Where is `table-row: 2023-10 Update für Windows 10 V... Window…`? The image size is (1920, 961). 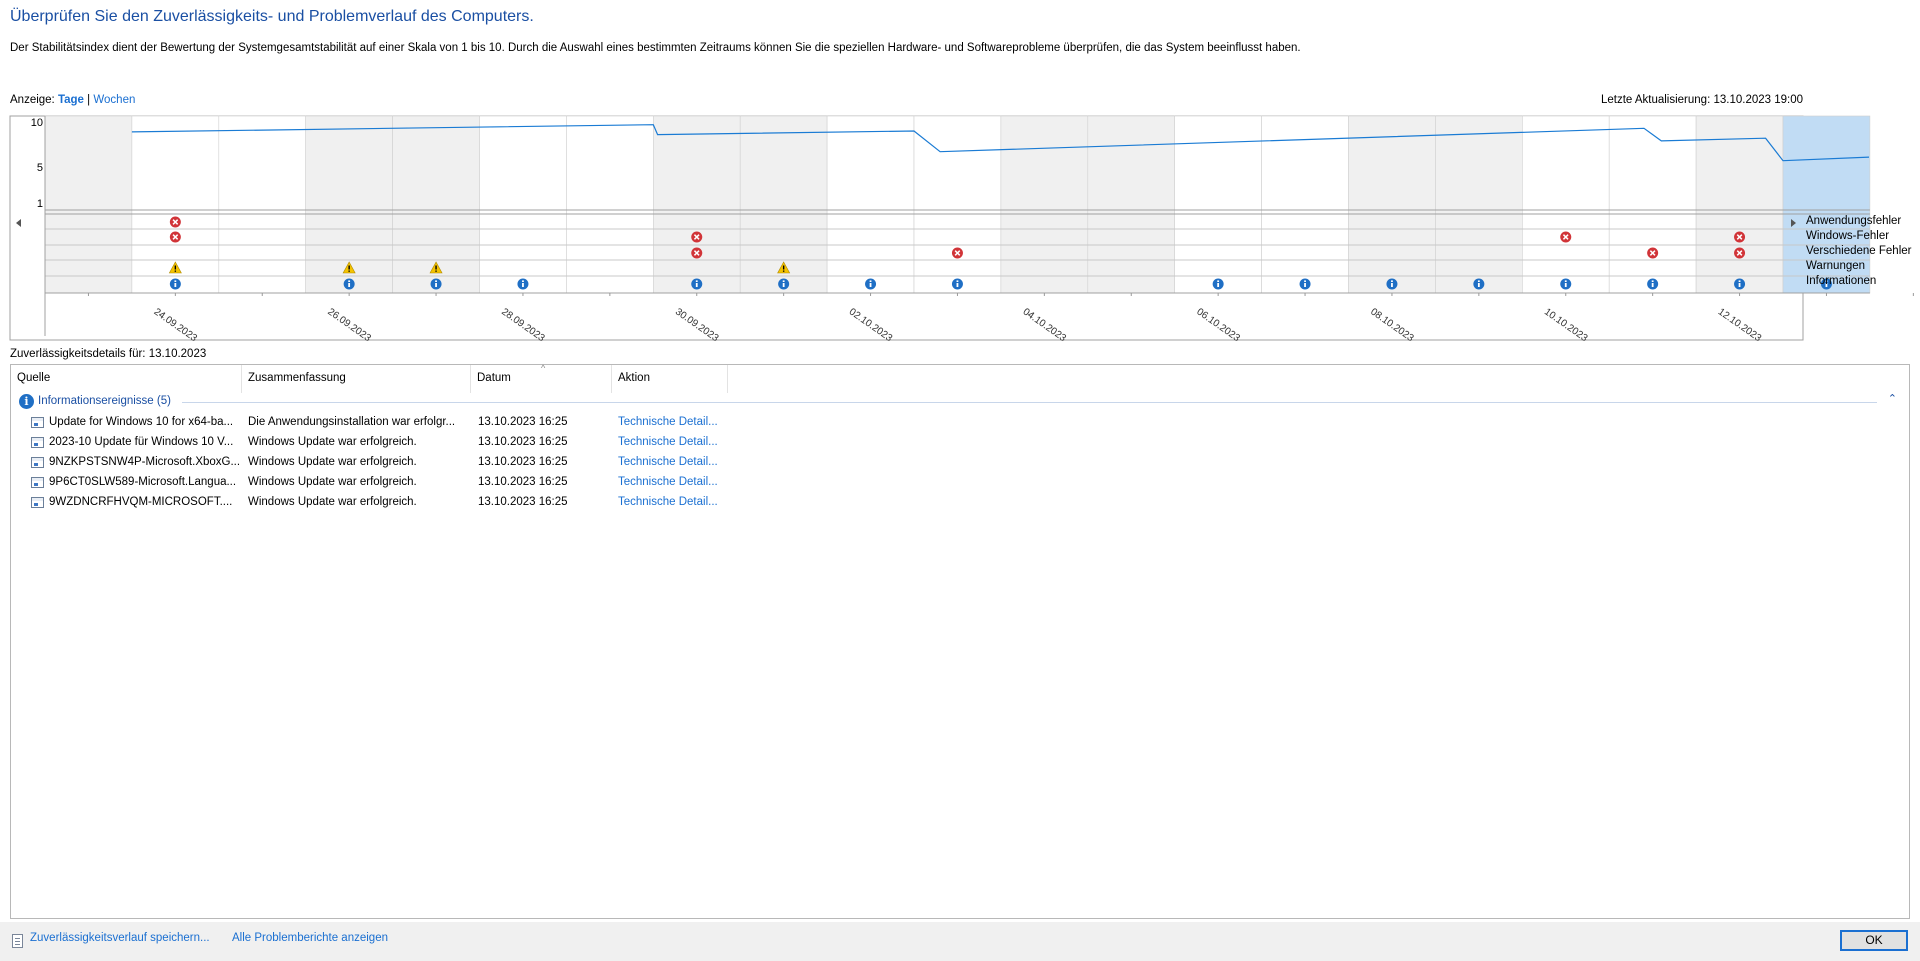 table-row: 2023-10 Update für Windows 10 V... Window… is located at coordinates (960, 442).